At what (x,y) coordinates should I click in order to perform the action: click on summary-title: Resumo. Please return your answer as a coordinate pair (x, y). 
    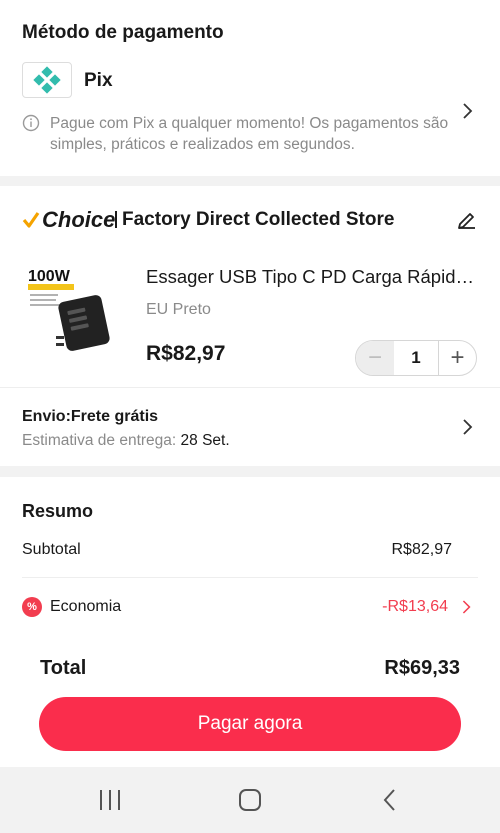
    Looking at the image, I should click on (58, 511).